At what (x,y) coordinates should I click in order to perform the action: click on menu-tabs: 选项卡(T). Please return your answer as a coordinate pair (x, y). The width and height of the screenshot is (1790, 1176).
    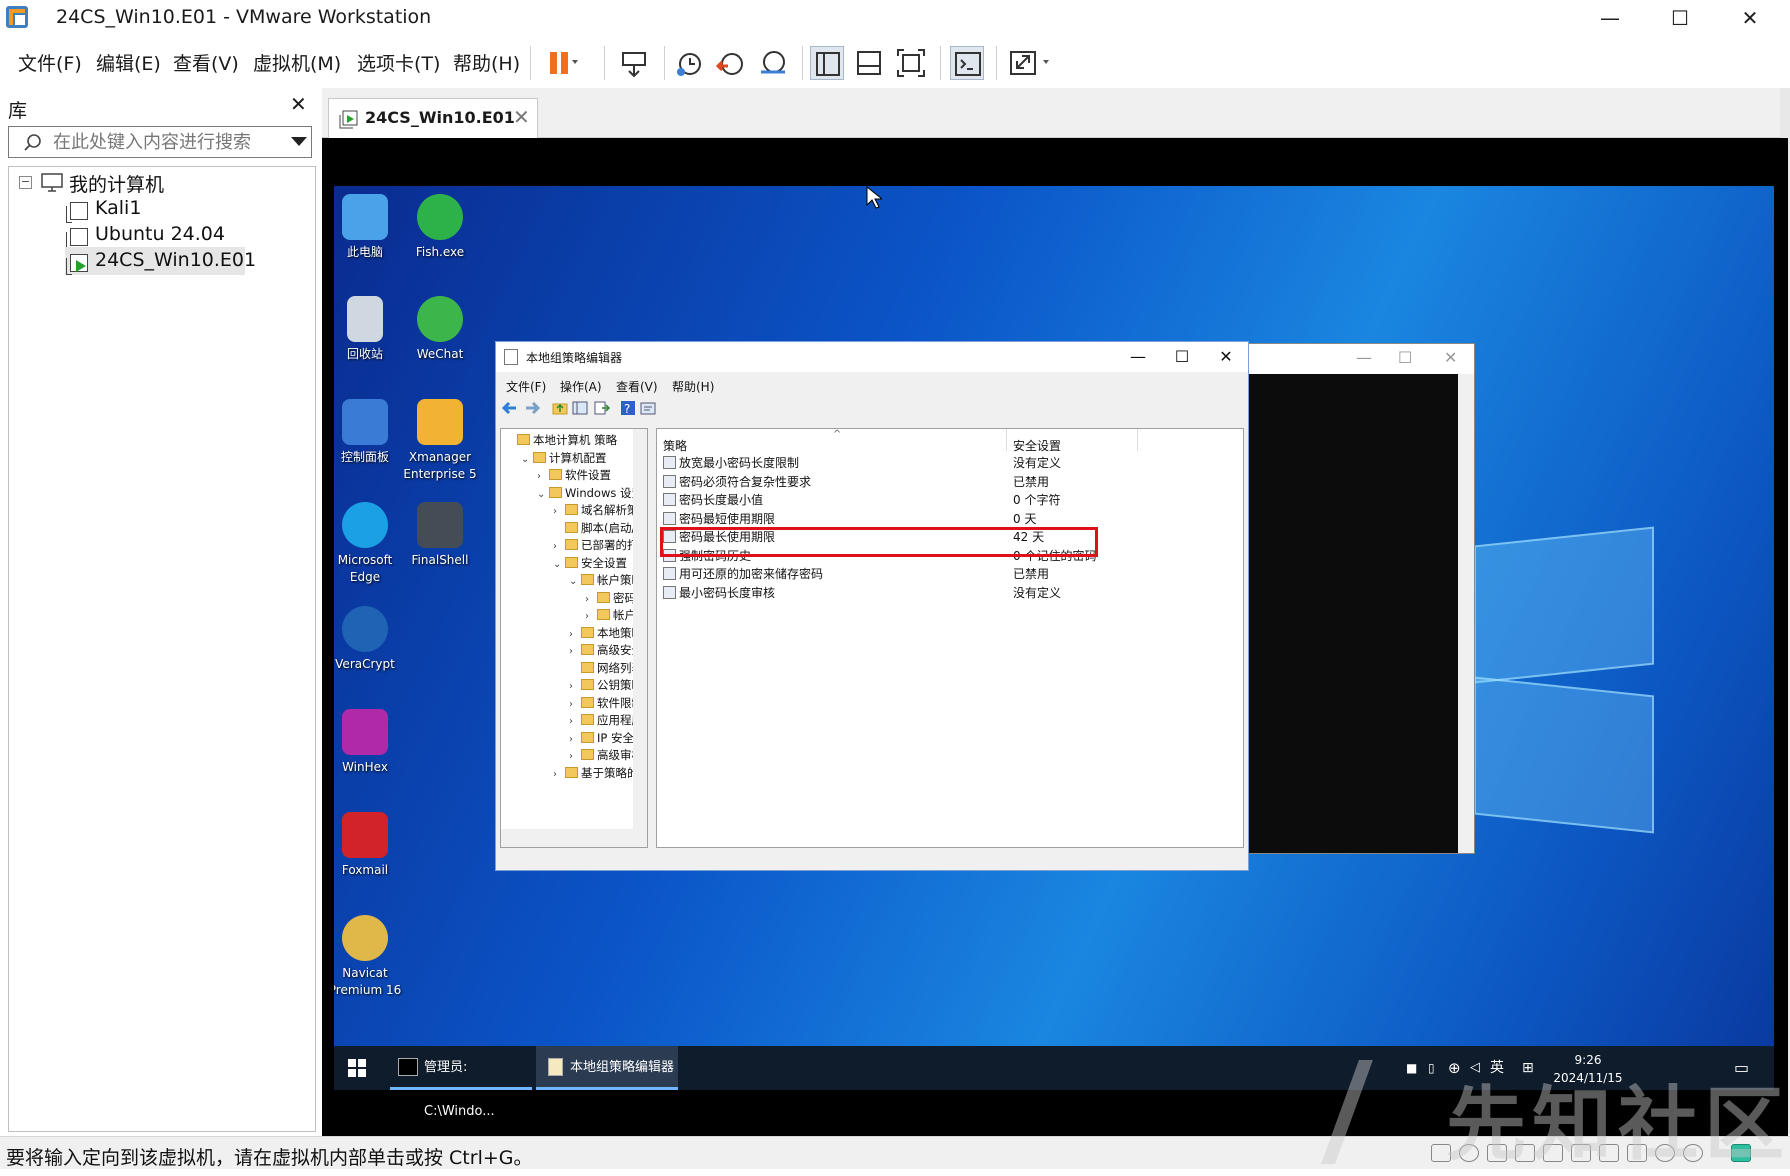
    Looking at the image, I should click on (398, 62).